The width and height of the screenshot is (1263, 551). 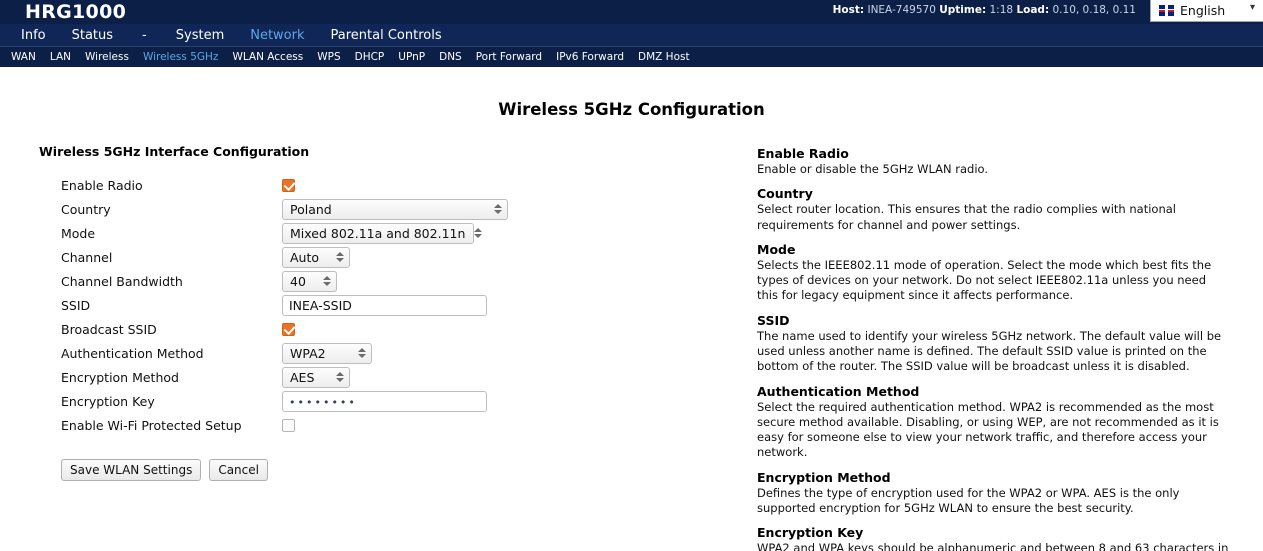 What do you see at coordinates (120, 377) in the screenshot?
I see `label-encryption-method: Encryption Method` at bounding box center [120, 377].